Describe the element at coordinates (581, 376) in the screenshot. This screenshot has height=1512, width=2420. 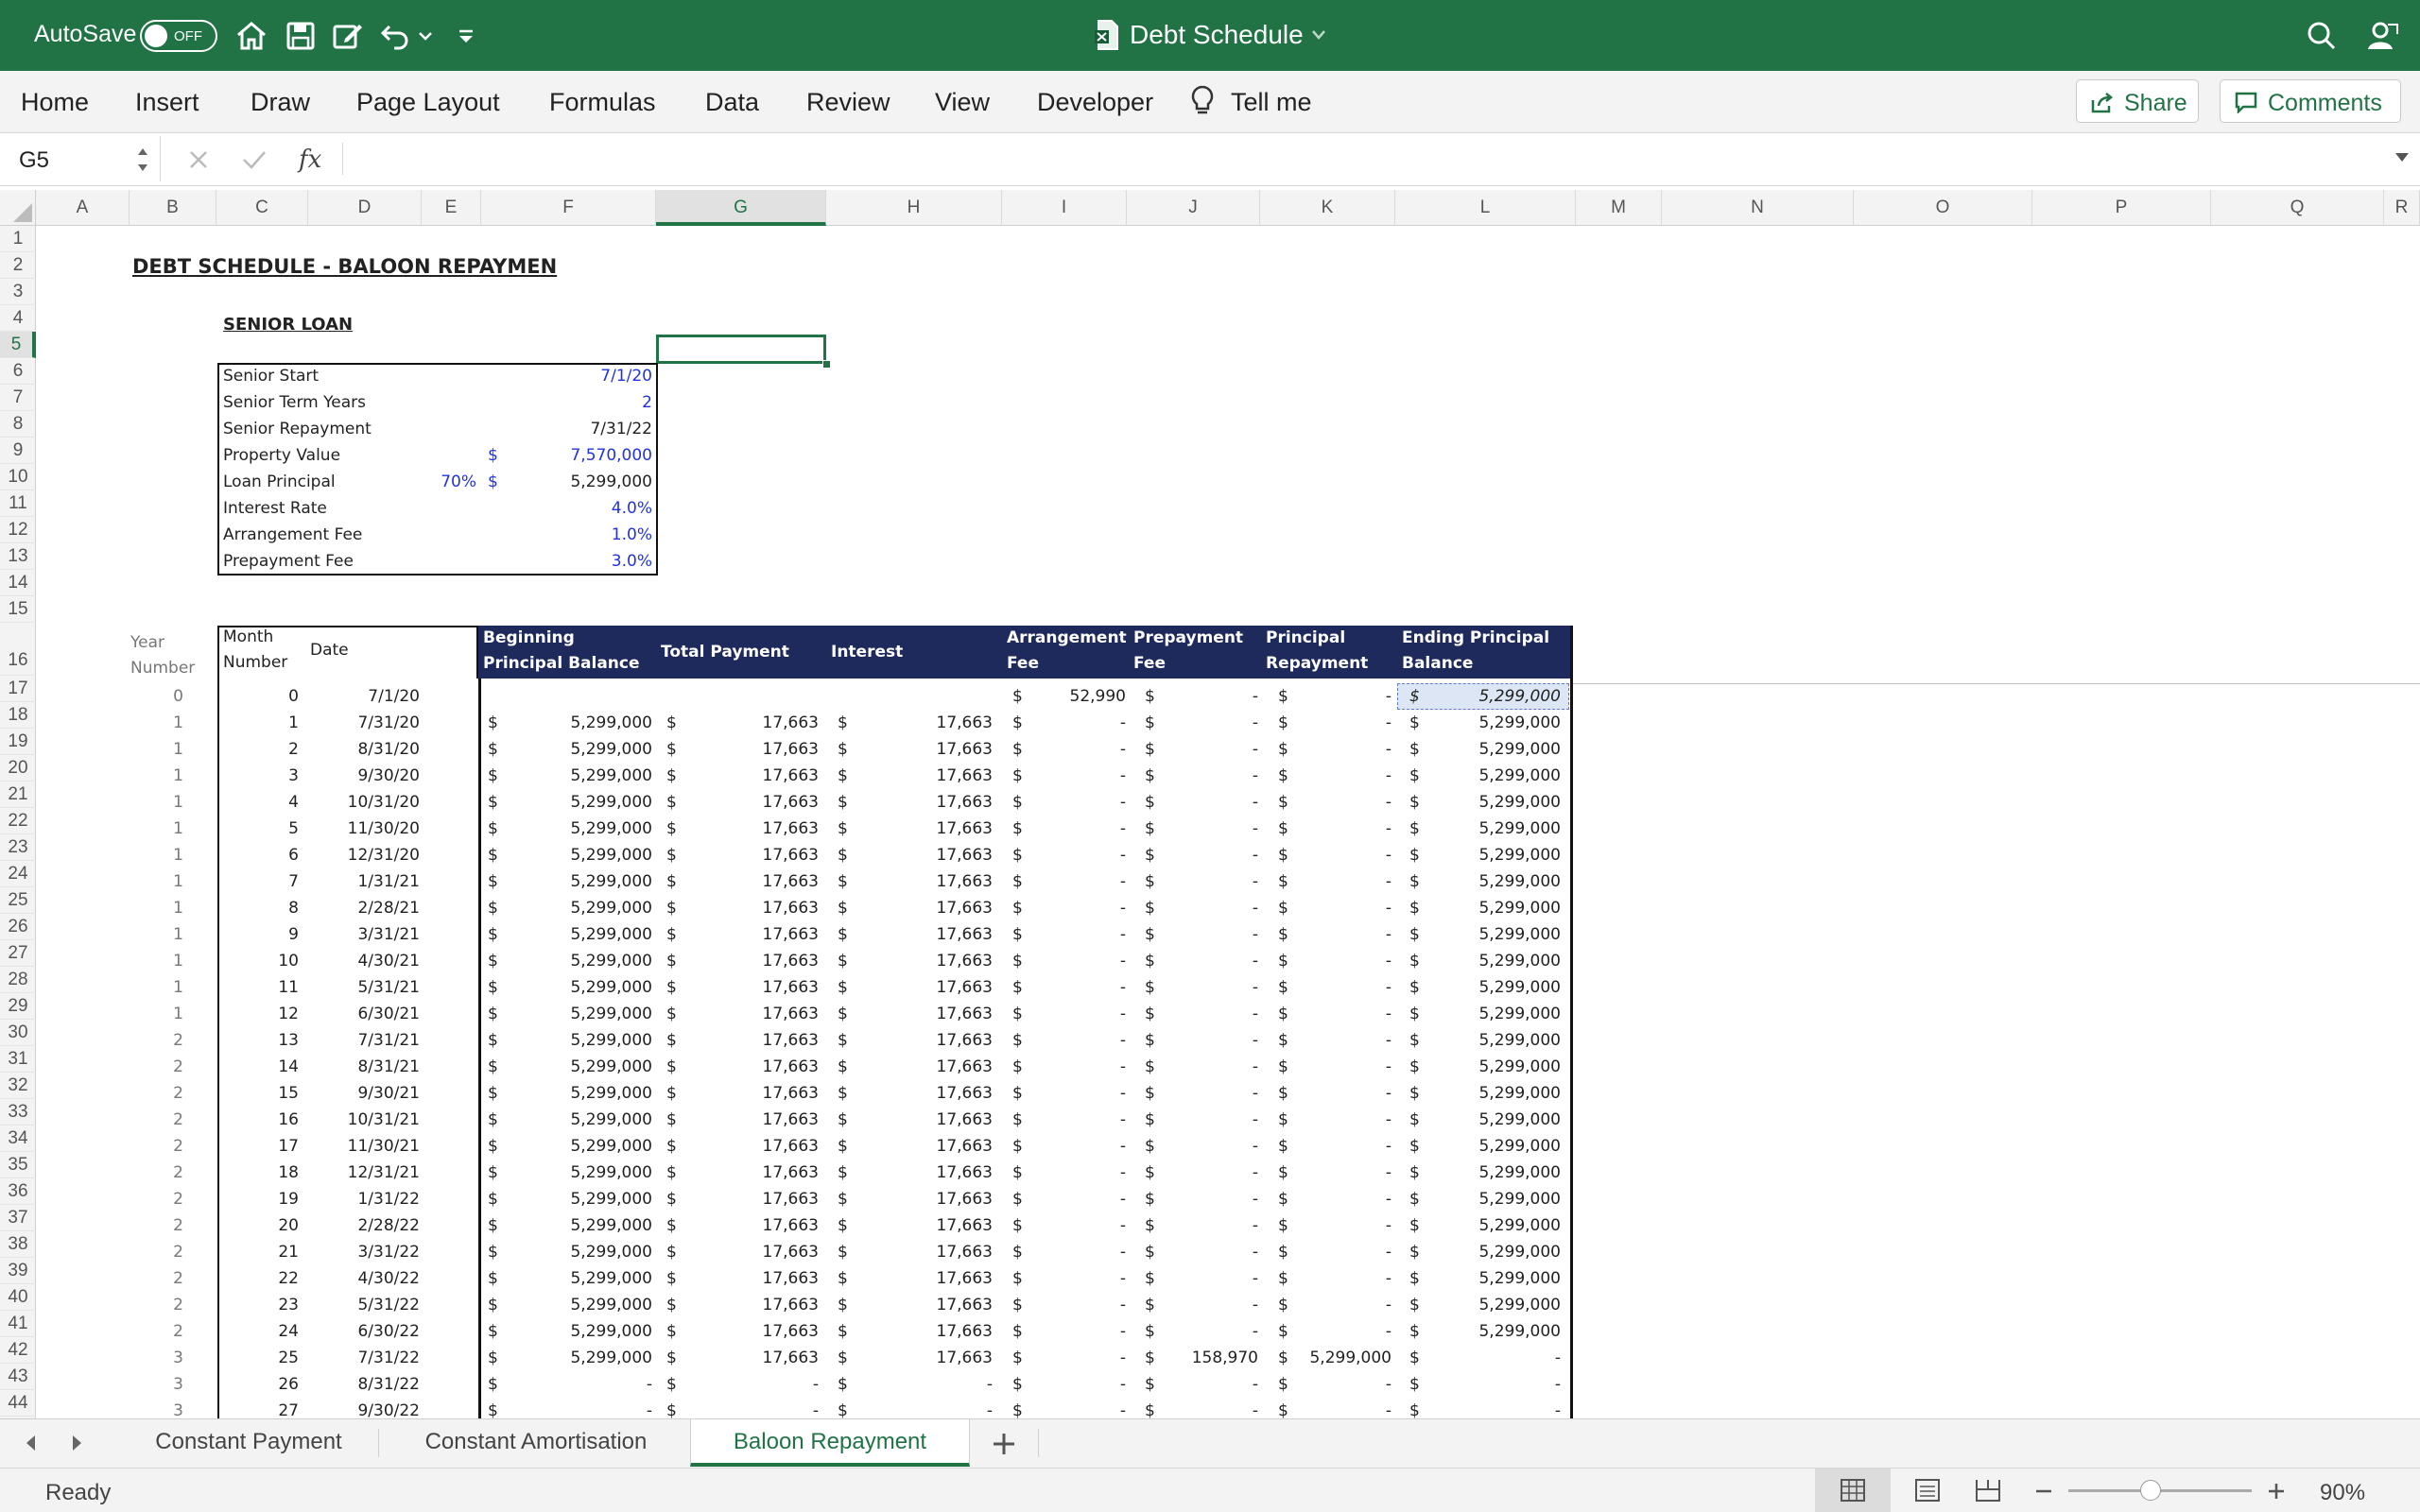
I see `input-value: 7/1/20` at that location.